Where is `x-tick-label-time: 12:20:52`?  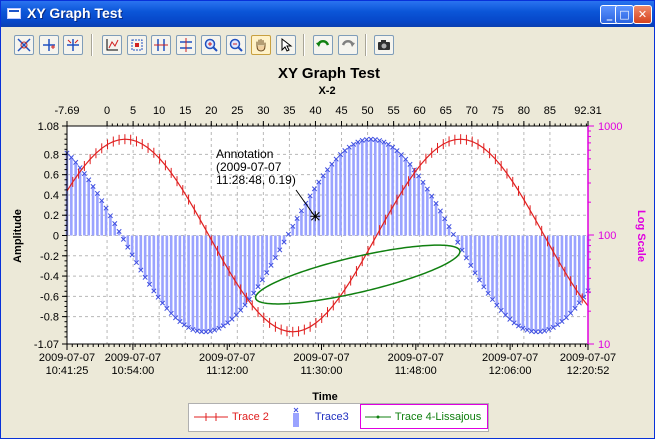
x-tick-label-time: 12:20:52 is located at coordinates (588, 371).